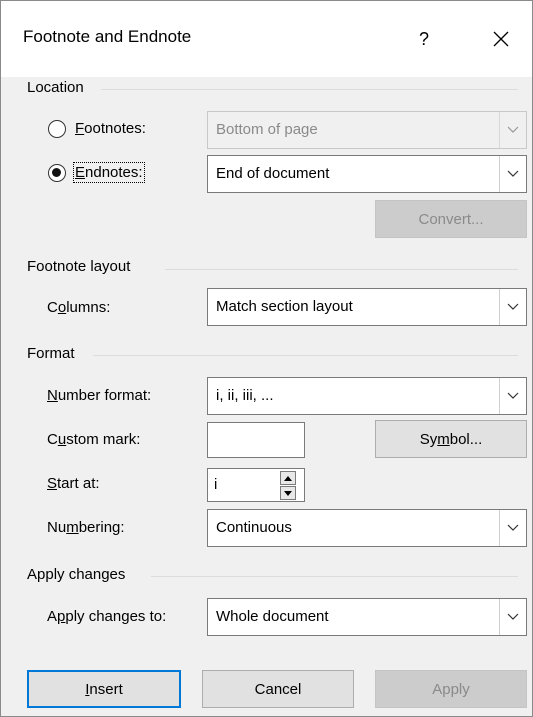  I want to click on columns-value: Match section layout, so click(284, 306).